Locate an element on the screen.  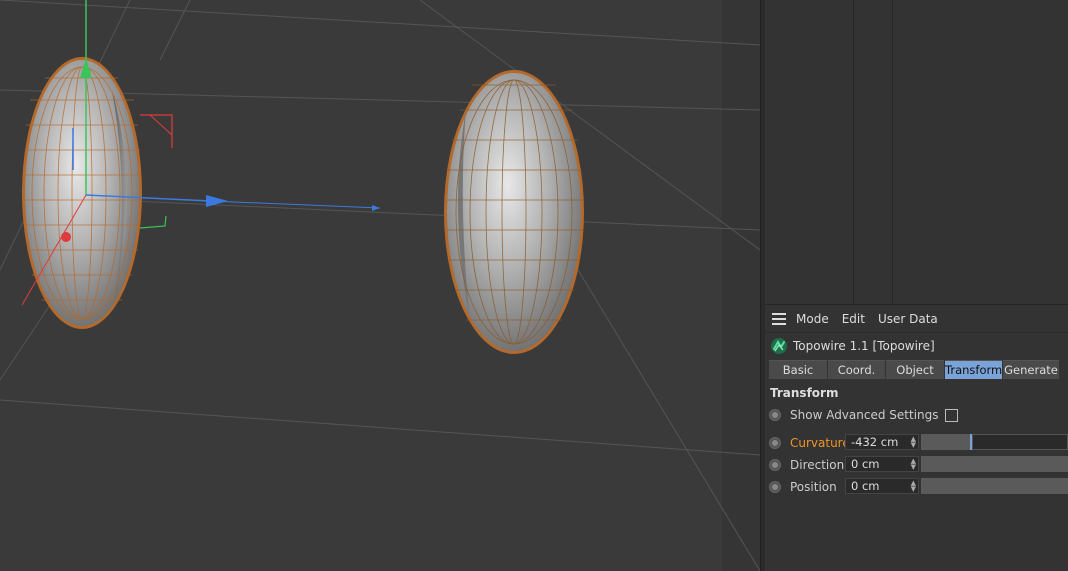
curvature-slider-track is located at coordinates (1020, 442).